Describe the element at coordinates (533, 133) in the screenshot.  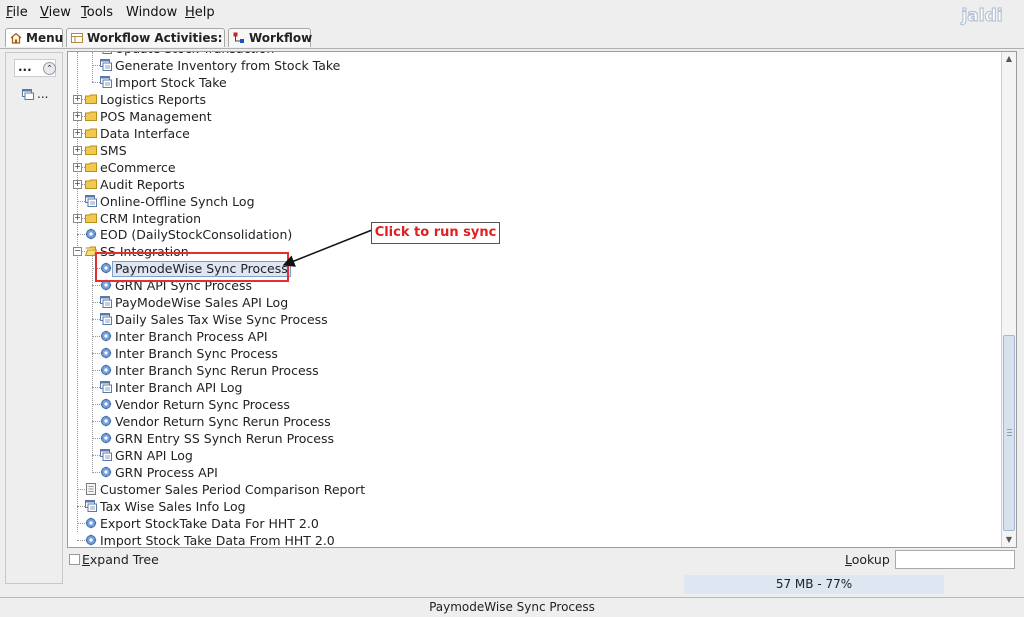
I see `tree-row: + Data Interface` at that location.